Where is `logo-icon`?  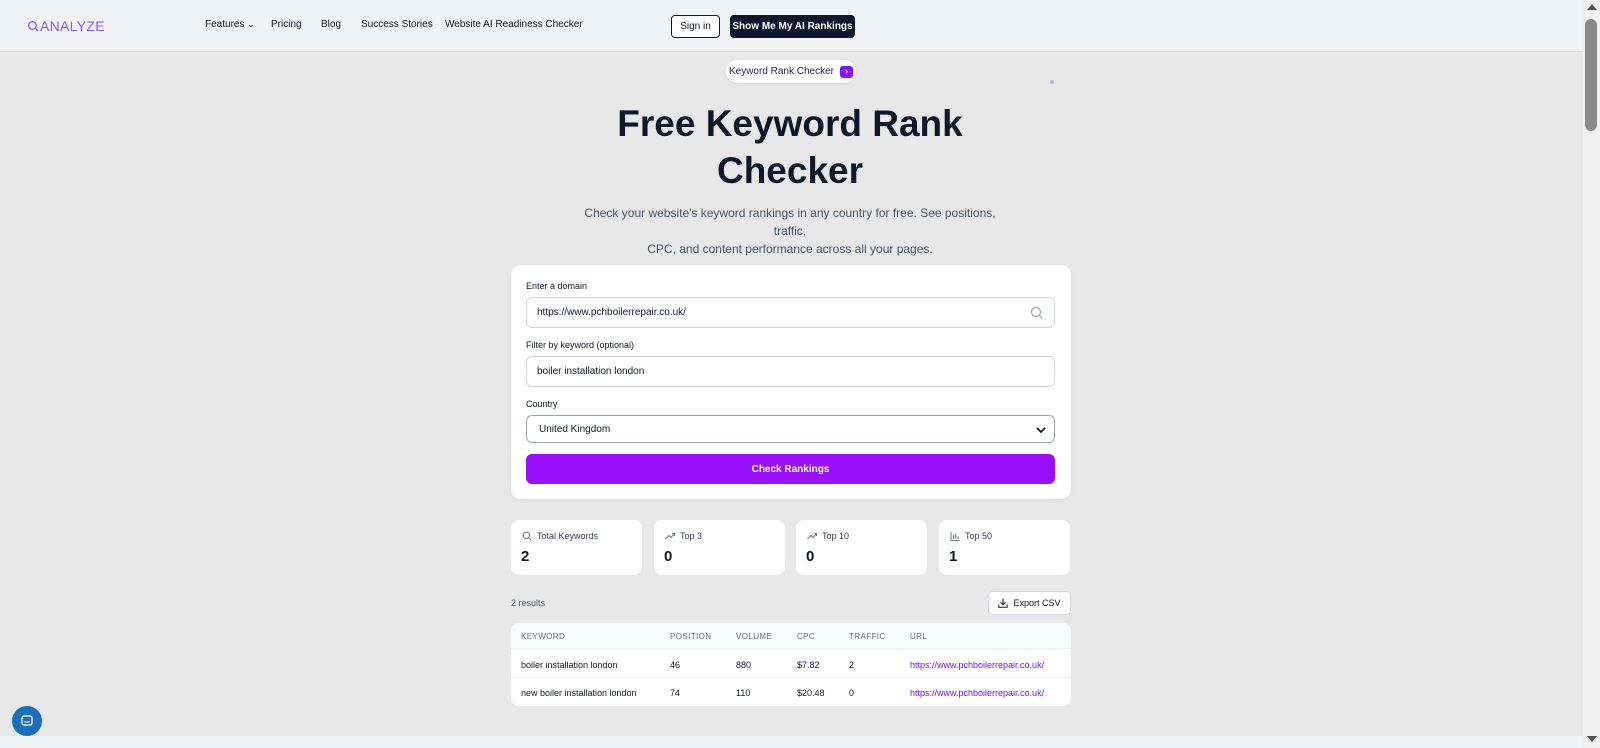 logo-icon is located at coordinates (33, 26).